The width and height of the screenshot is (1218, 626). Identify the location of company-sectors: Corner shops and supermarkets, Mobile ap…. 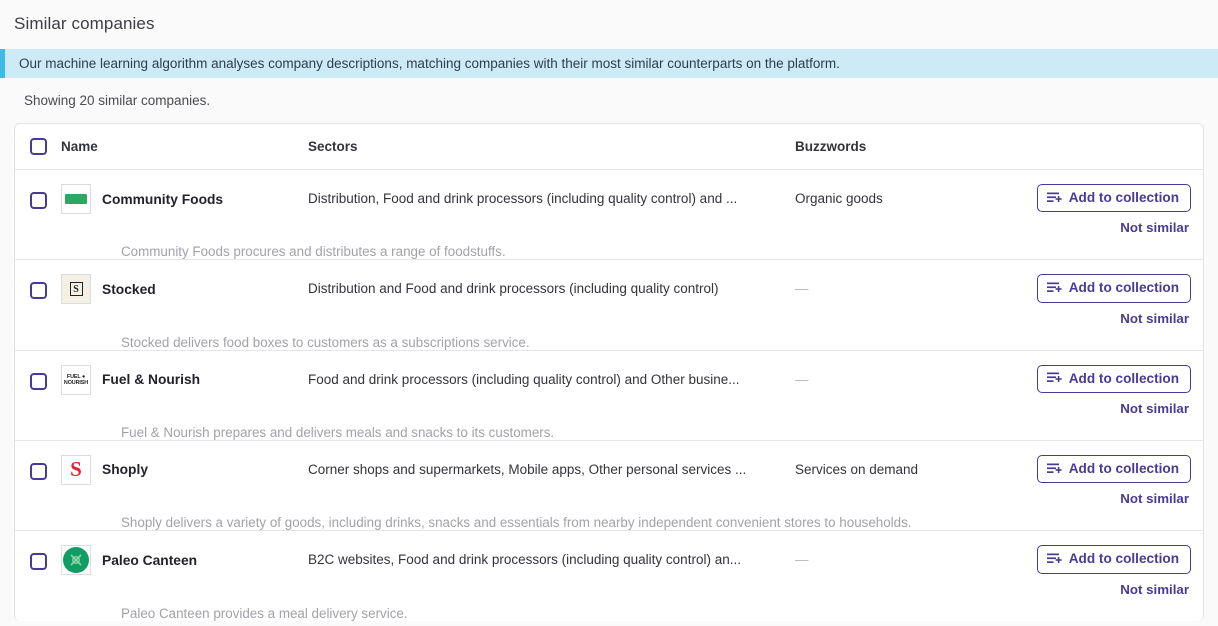
(527, 469).